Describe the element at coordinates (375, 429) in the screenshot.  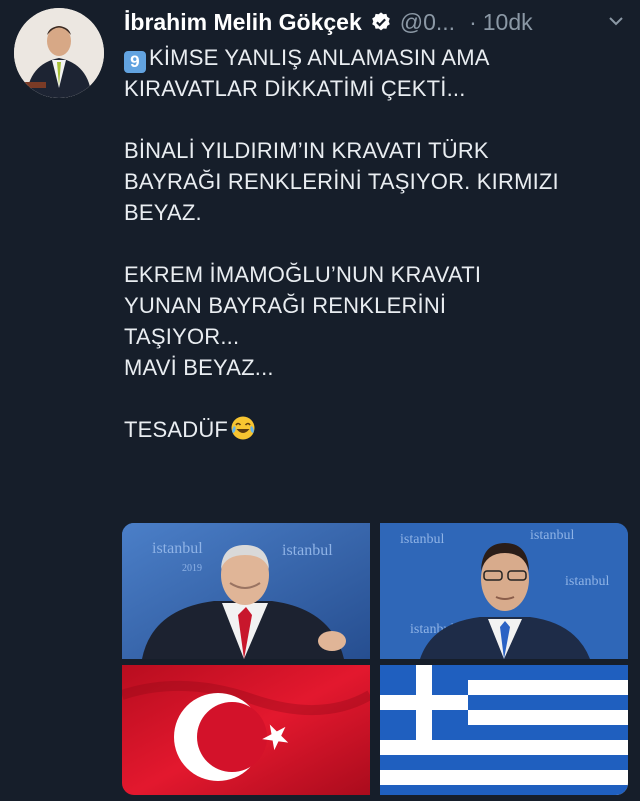
I see `tweet-line: TESADÜF` at that location.